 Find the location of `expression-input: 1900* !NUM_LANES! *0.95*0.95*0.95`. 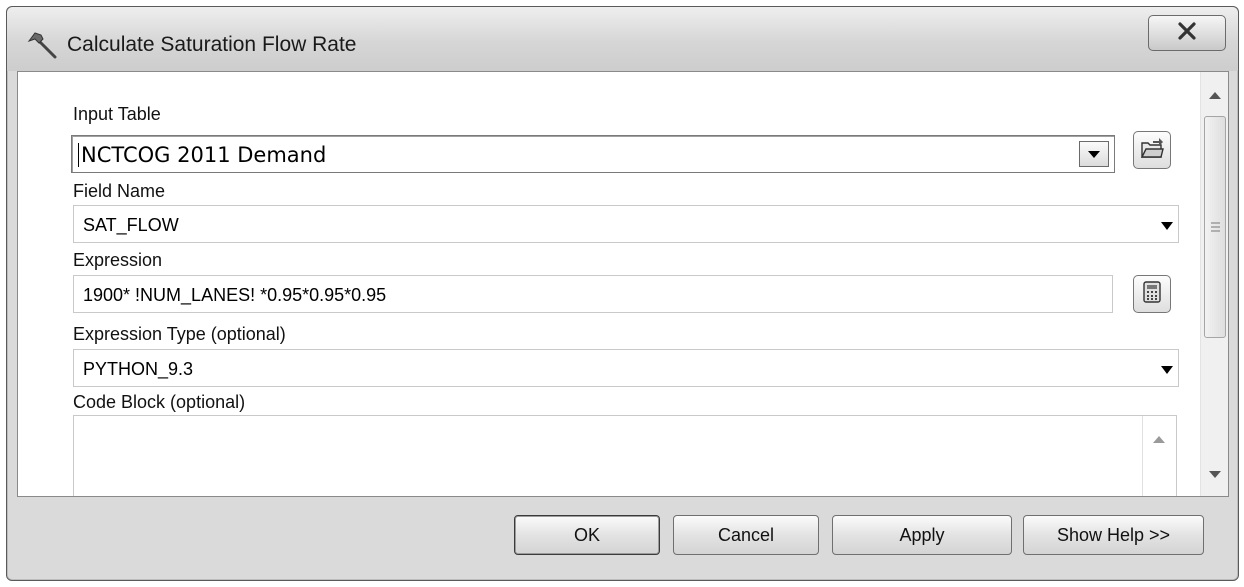

expression-input: 1900* !NUM_LANES! *0.95*0.95*0.95 is located at coordinates (593, 294).